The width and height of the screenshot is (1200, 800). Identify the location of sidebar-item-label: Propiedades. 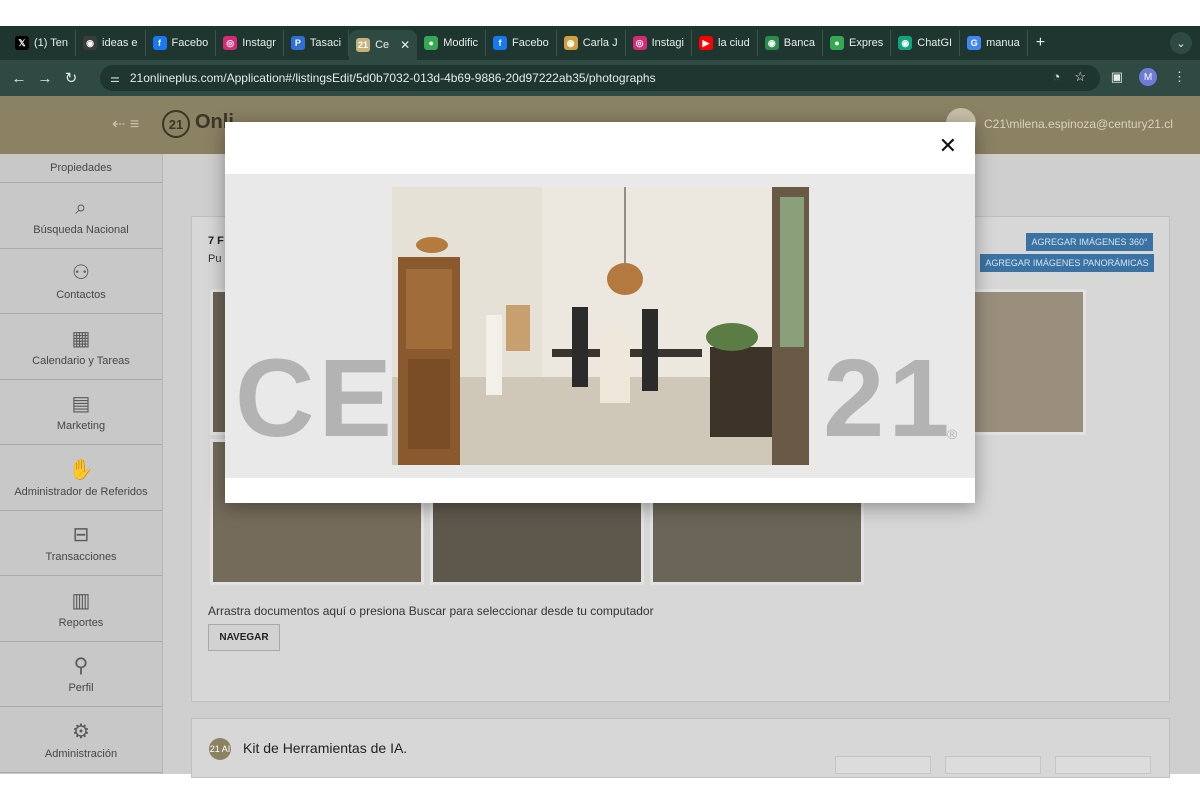
(81, 168).